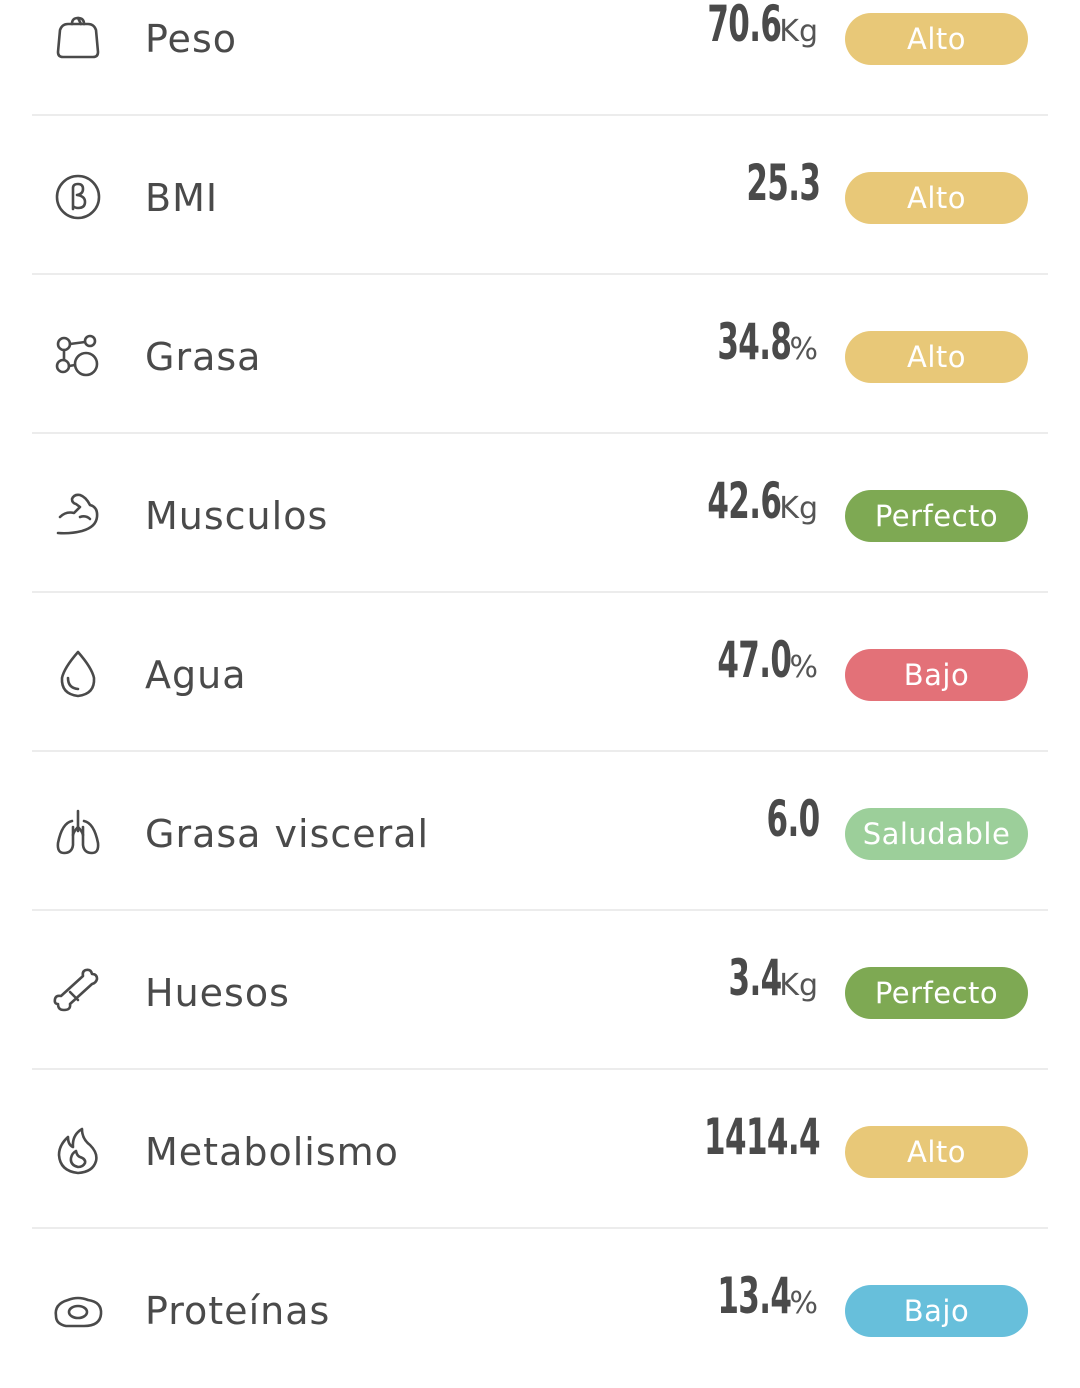  Describe the element at coordinates (767, 342) in the screenshot. I see `metric-value: 34.8%` at that location.